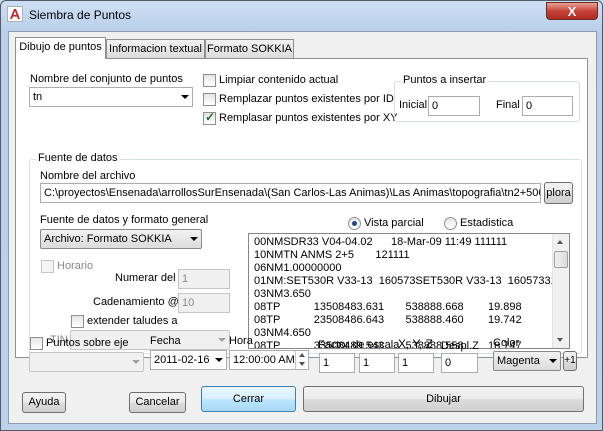 The image size is (603, 431). What do you see at coordinates (78, 158) in the screenshot?
I see `fuente-de-datos-title: Fuente de datos` at bounding box center [78, 158].